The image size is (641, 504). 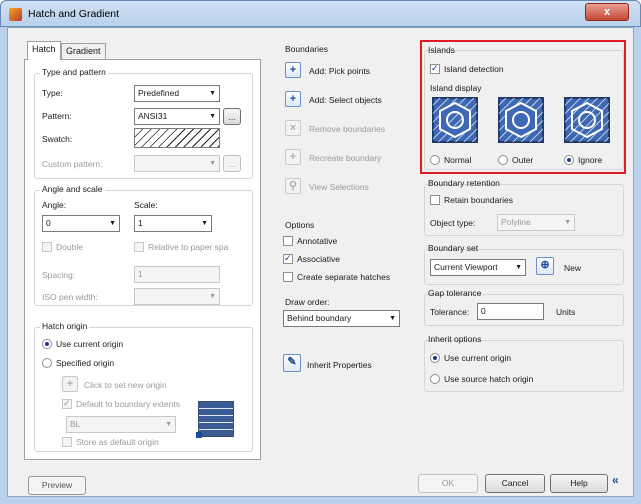 I want to click on store-default-checkbox, so click(x=67, y=442).